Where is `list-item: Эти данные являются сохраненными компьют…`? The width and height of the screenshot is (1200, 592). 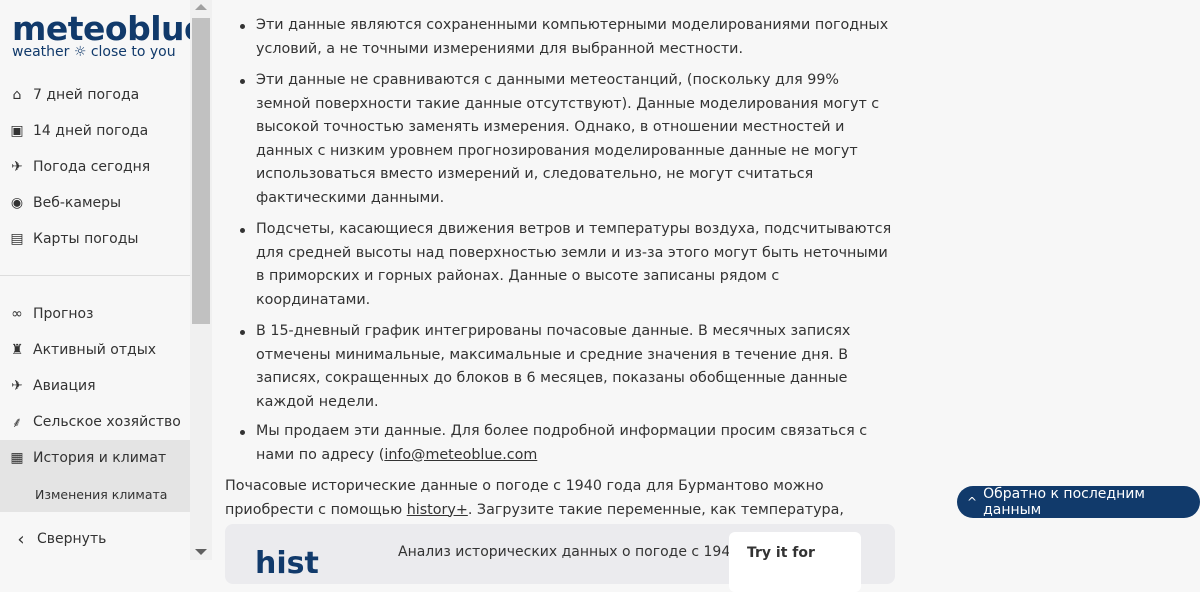
list-item: Эти данные являются сохраненными компьют… is located at coordinates (560, 37).